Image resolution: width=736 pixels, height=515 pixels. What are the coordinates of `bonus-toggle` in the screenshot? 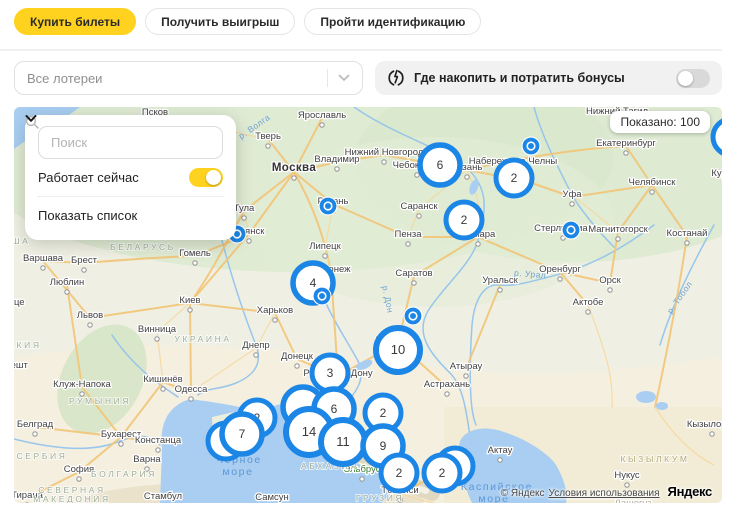 It's located at (693, 78).